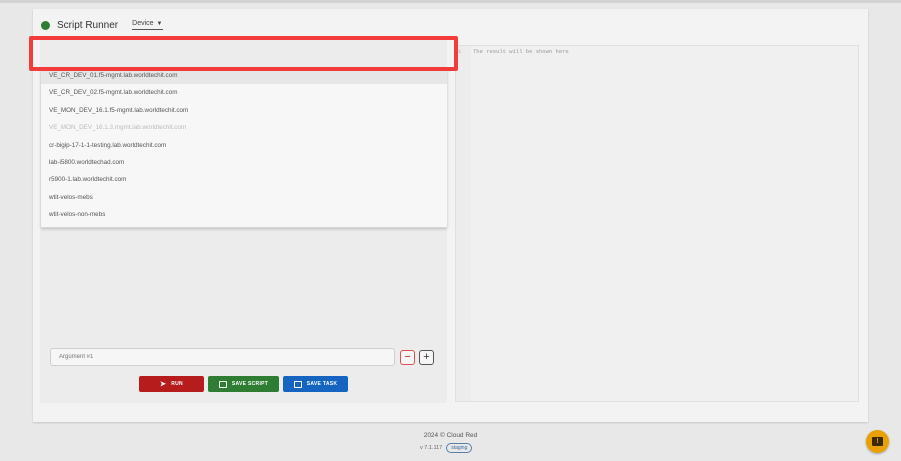 This screenshot has width=901, height=461. Describe the element at coordinates (431, 448) in the screenshot. I see `version-text: v 7.1.117` at that location.